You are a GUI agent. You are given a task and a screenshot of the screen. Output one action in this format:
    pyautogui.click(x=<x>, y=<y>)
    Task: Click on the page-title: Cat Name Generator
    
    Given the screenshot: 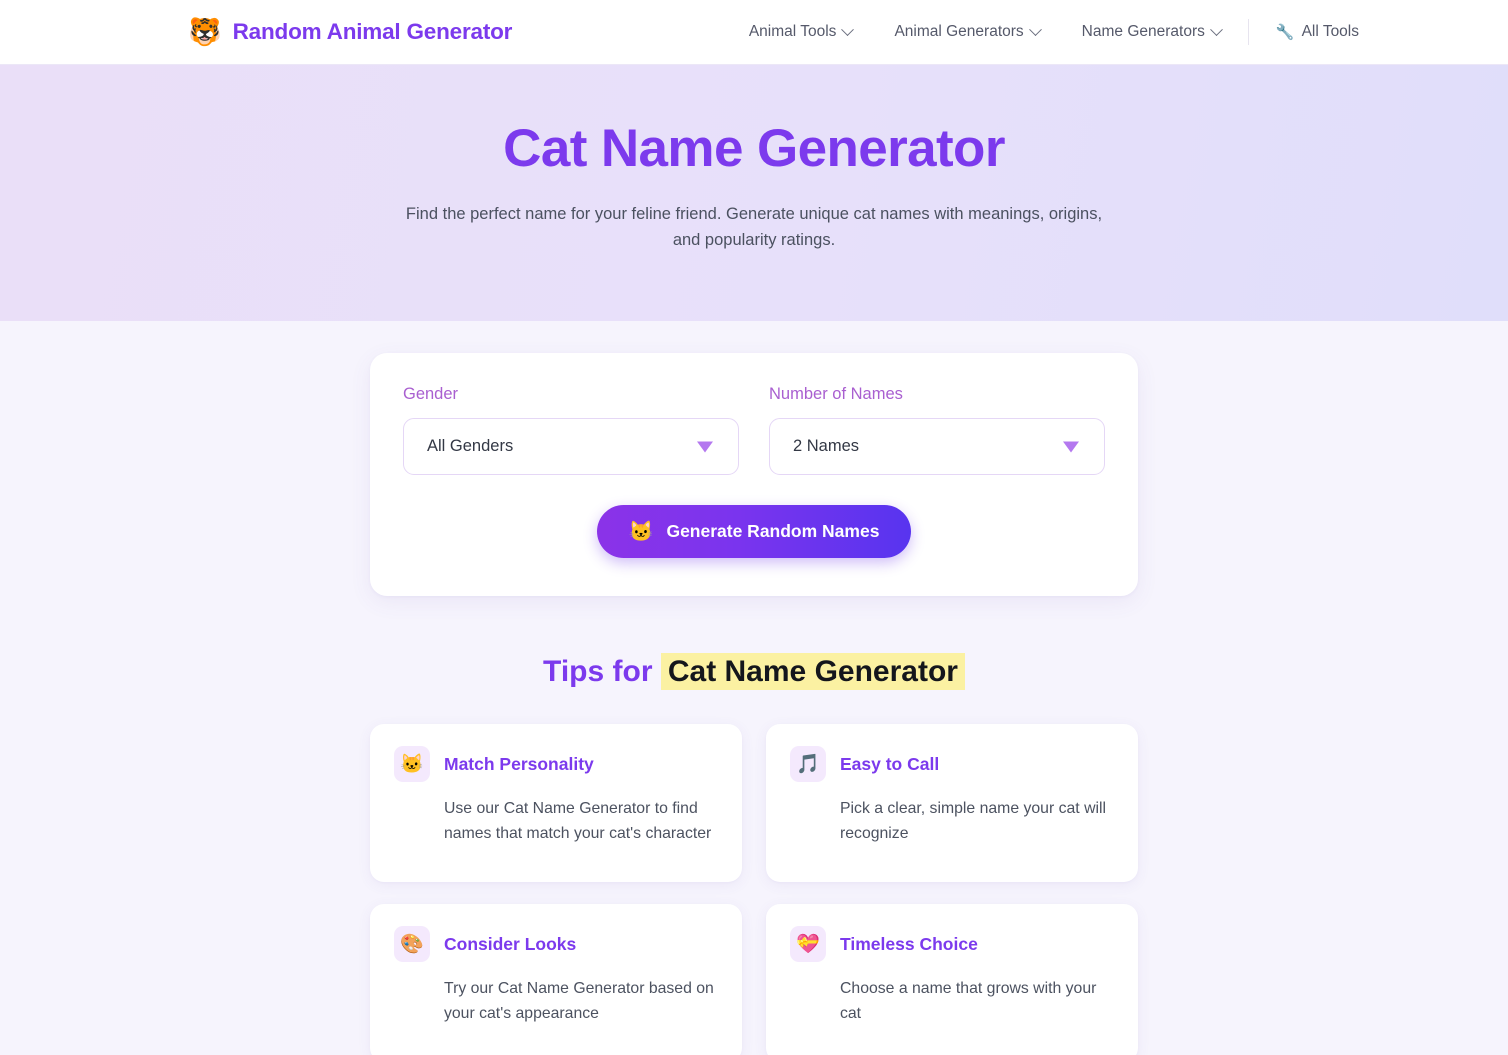 What is the action you would take?
    pyautogui.click(x=754, y=148)
    